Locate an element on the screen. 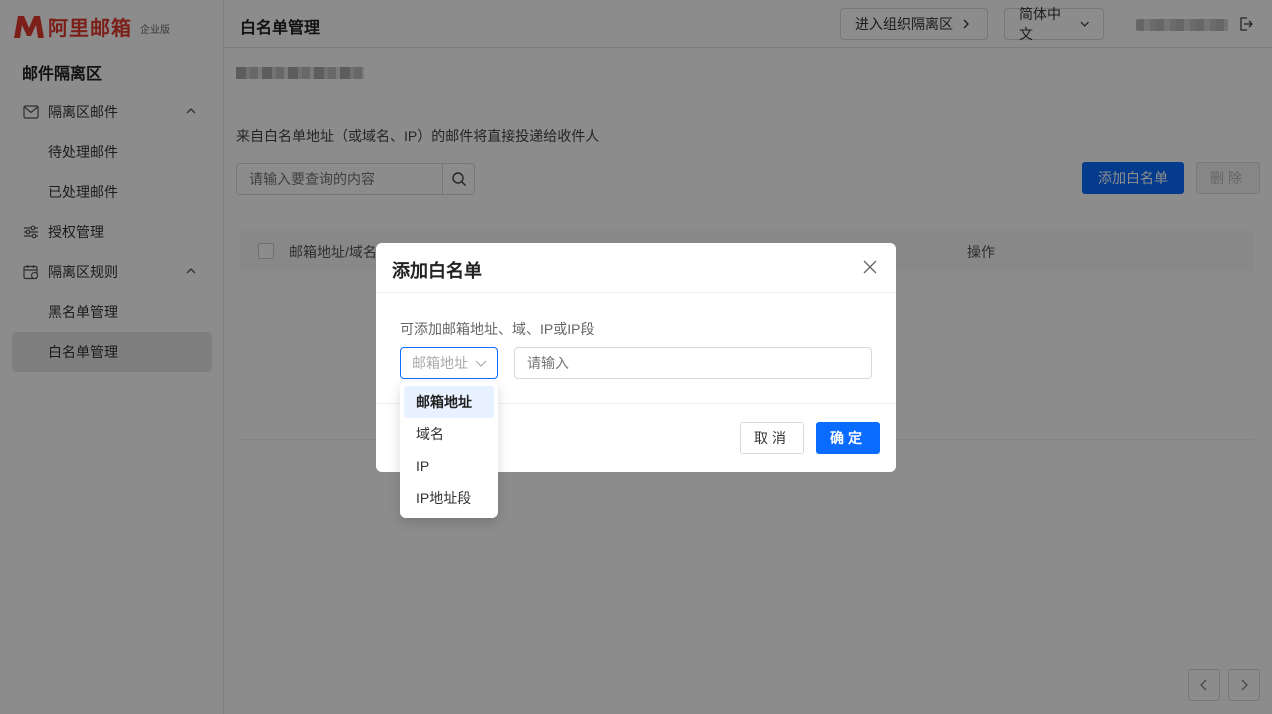 The height and width of the screenshot is (714, 1272). dialog-header: 添加白名单 is located at coordinates (636, 268).